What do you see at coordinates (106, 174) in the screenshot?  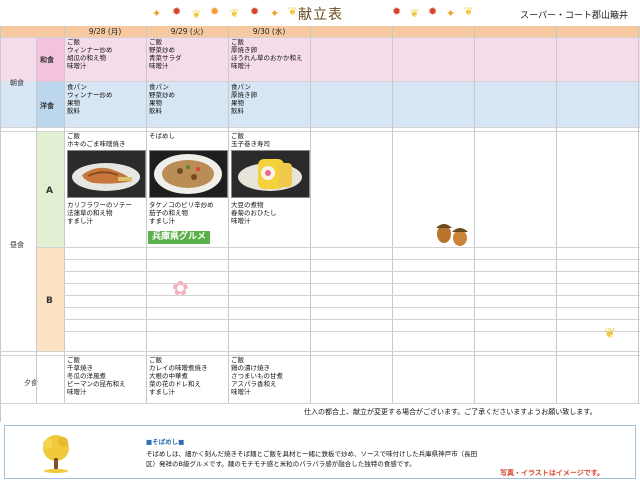 I see `fish-photo` at bounding box center [106, 174].